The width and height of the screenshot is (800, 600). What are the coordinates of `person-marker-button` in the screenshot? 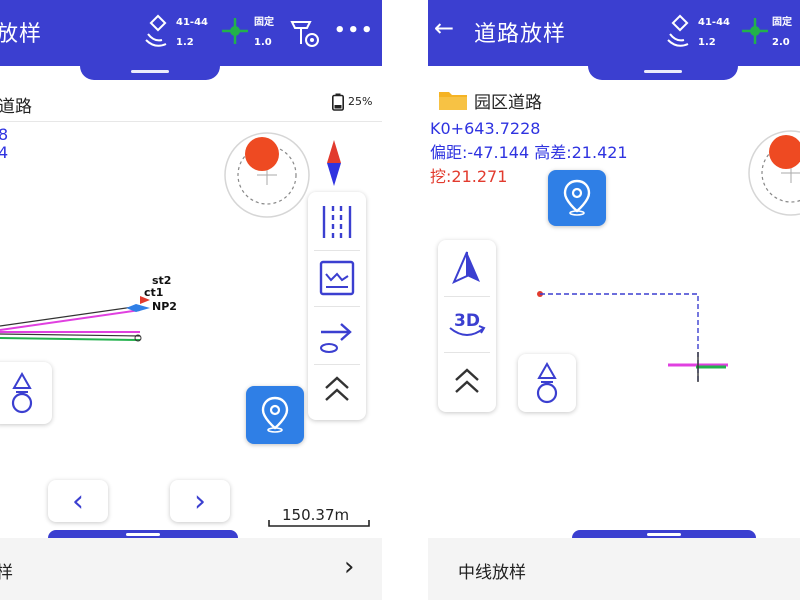 It's located at (26, 393).